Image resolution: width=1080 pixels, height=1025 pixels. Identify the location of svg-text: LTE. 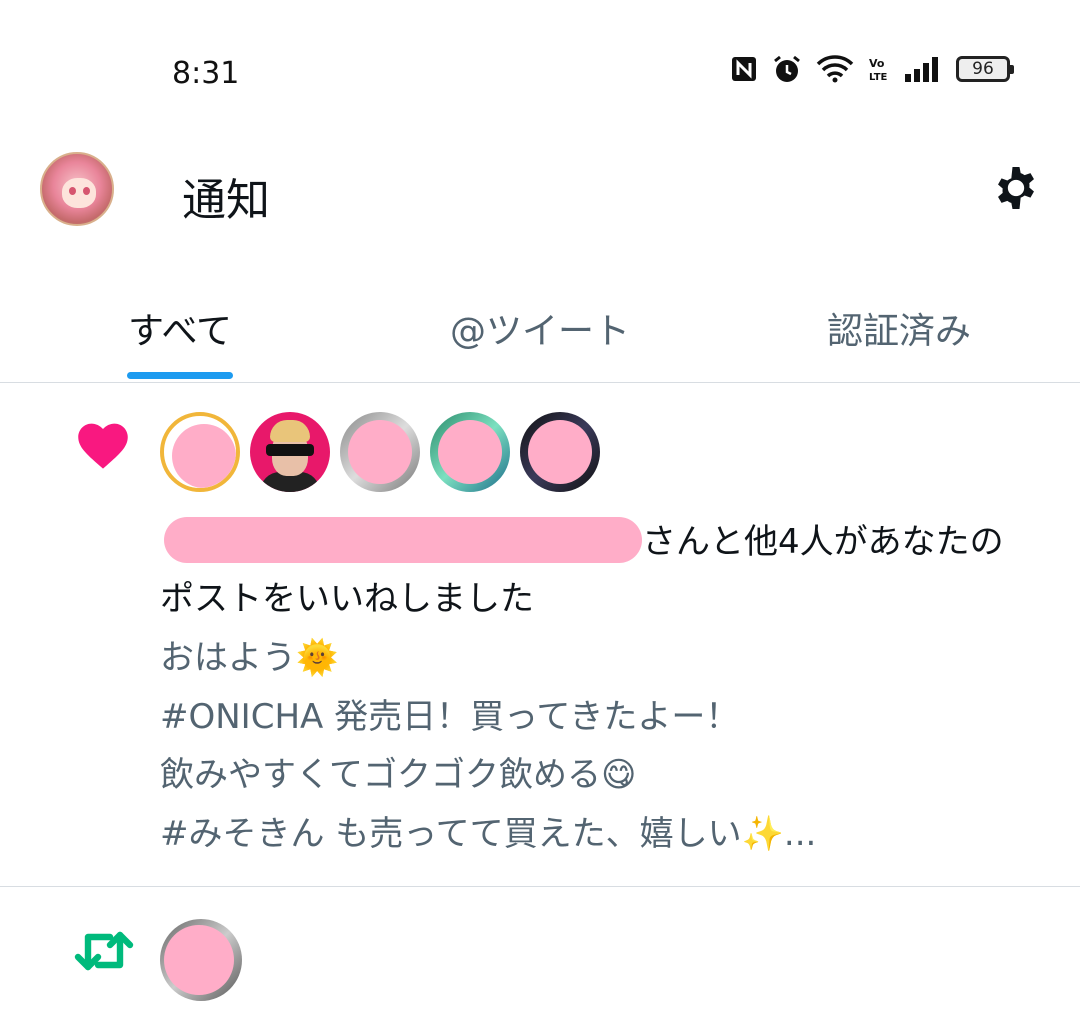
(878, 77).